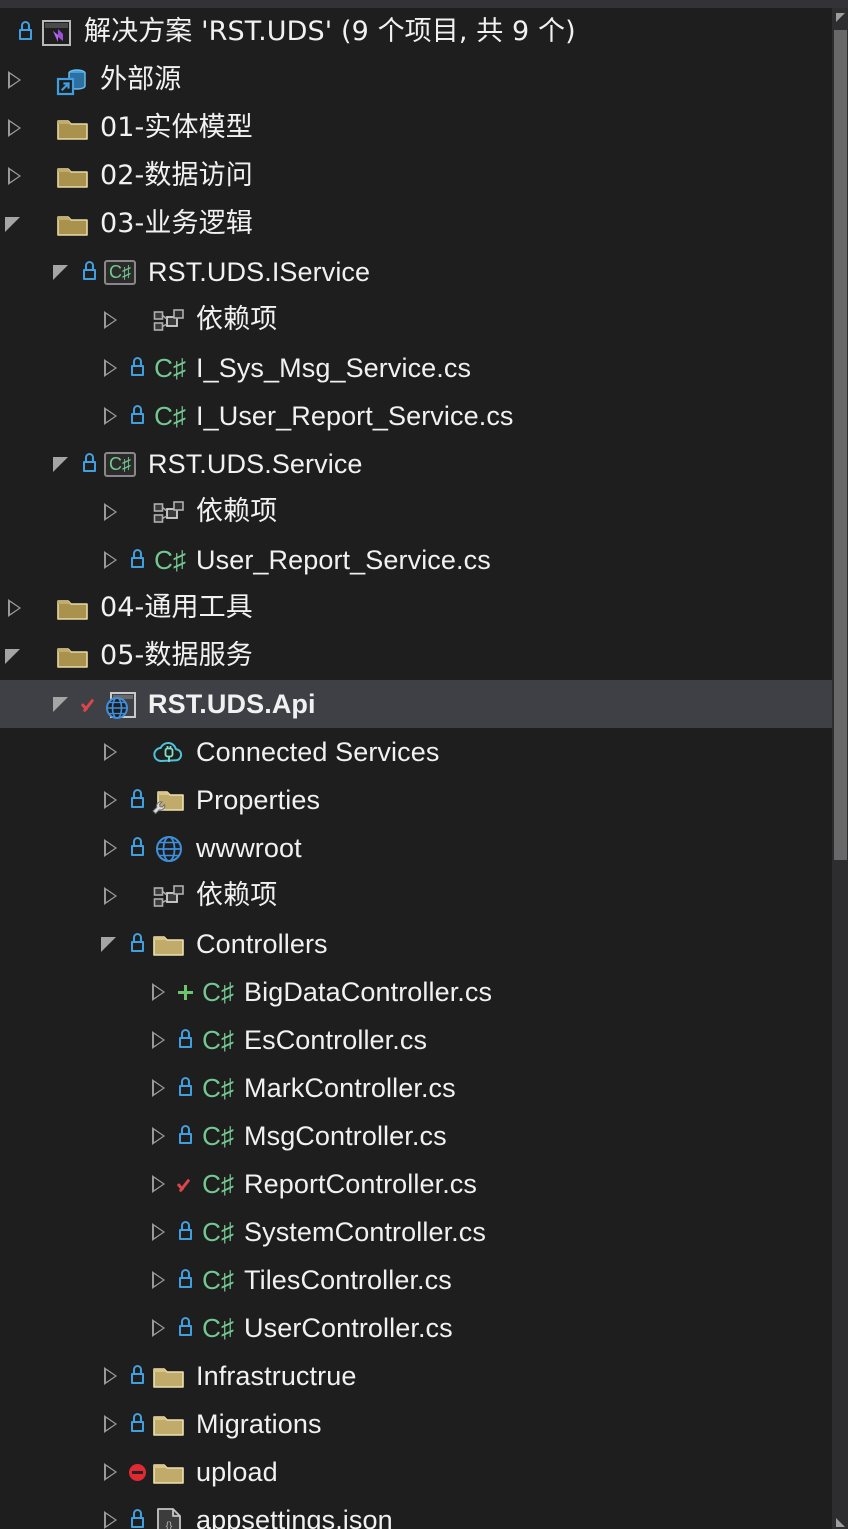  Describe the element at coordinates (122, 704) in the screenshot. I see `web-project-icon` at that location.